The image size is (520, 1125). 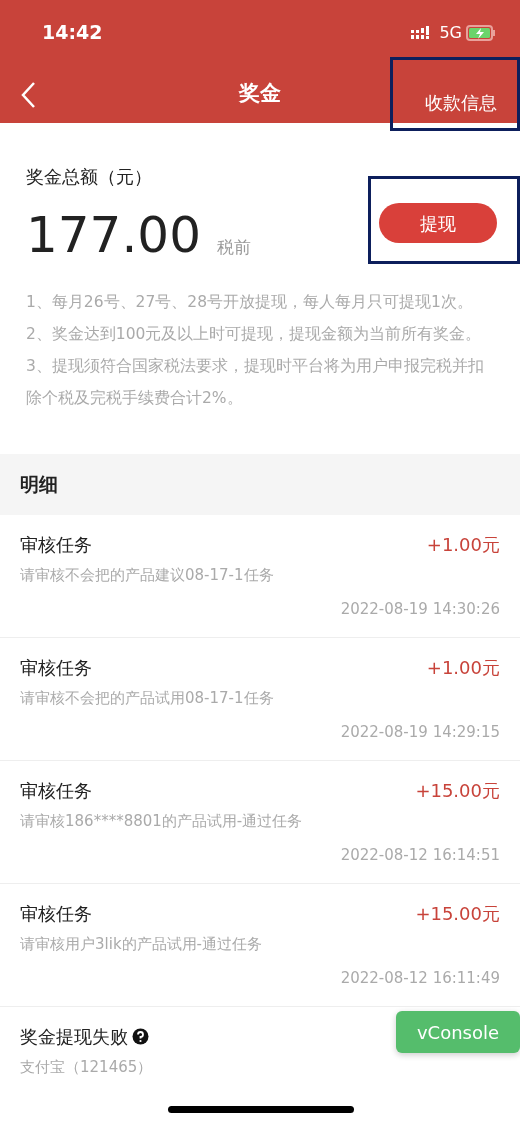 What do you see at coordinates (147, 575) in the screenshot?
I see `record-description: 请审核不会把的产品建议08-17-1任务` at bounding box center [147, 575].